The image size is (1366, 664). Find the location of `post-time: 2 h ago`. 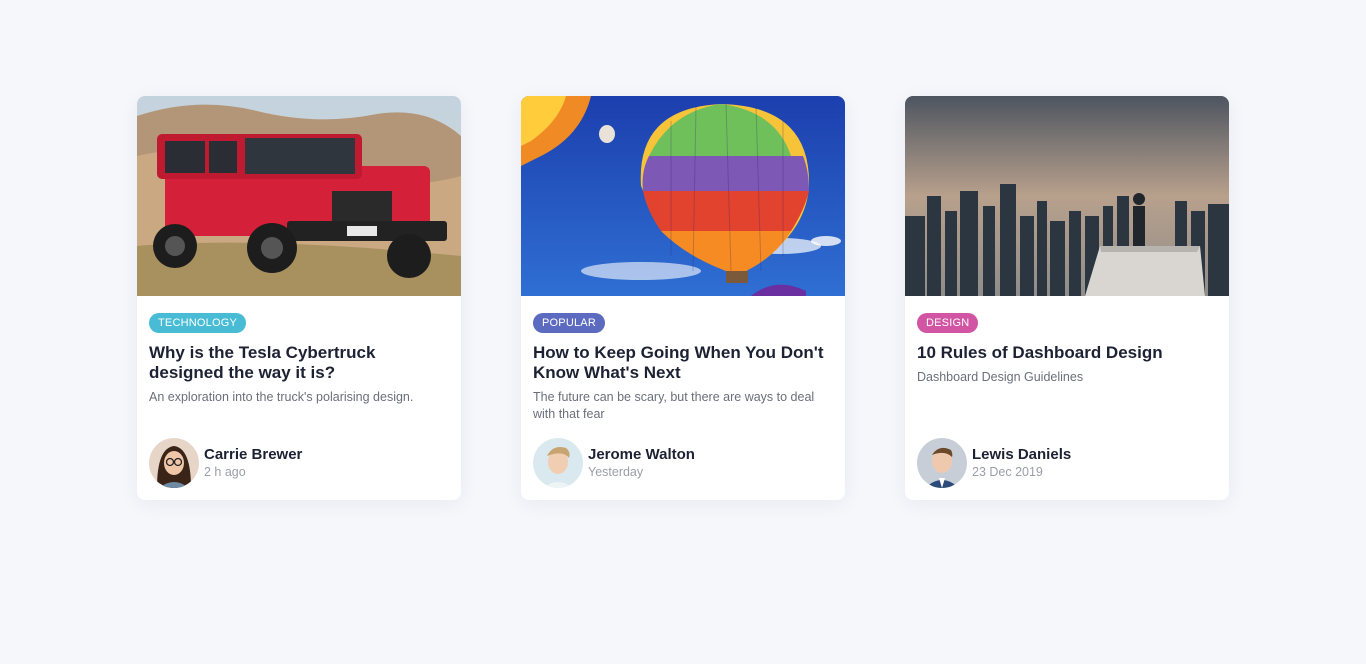

post-time: 2 h ago is located at coordinates (225, 472).